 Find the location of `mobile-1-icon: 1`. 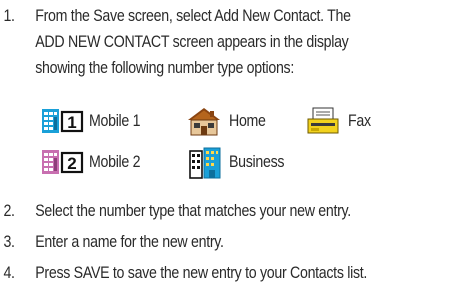

mobile-1-icon: 1 is located at coordinates (63, 121).